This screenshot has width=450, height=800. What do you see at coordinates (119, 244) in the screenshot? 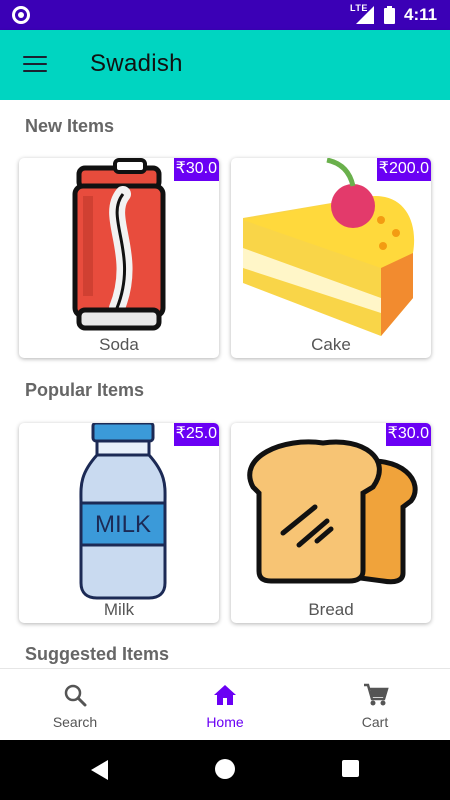
I see `soda-can-icon` at bounding box center [119, 244].